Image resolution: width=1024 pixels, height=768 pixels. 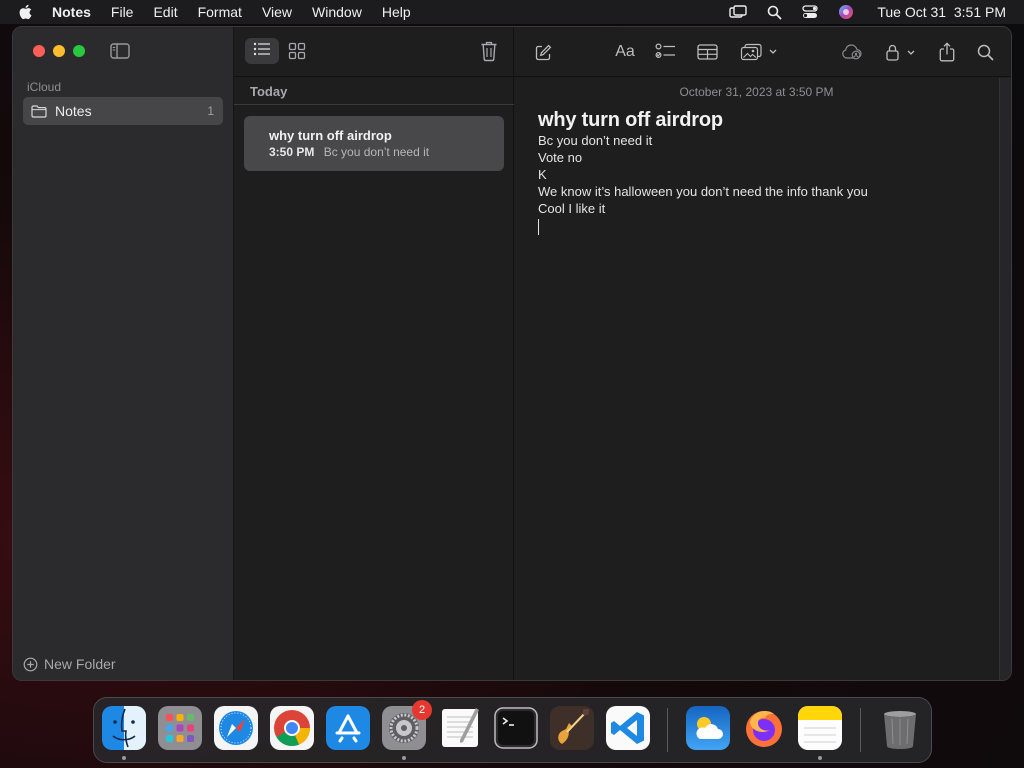 What do you see at coordinates (489, 51) in the screenshot?
I see `delete-note-trash-icon` at bounding box center [489, 51].